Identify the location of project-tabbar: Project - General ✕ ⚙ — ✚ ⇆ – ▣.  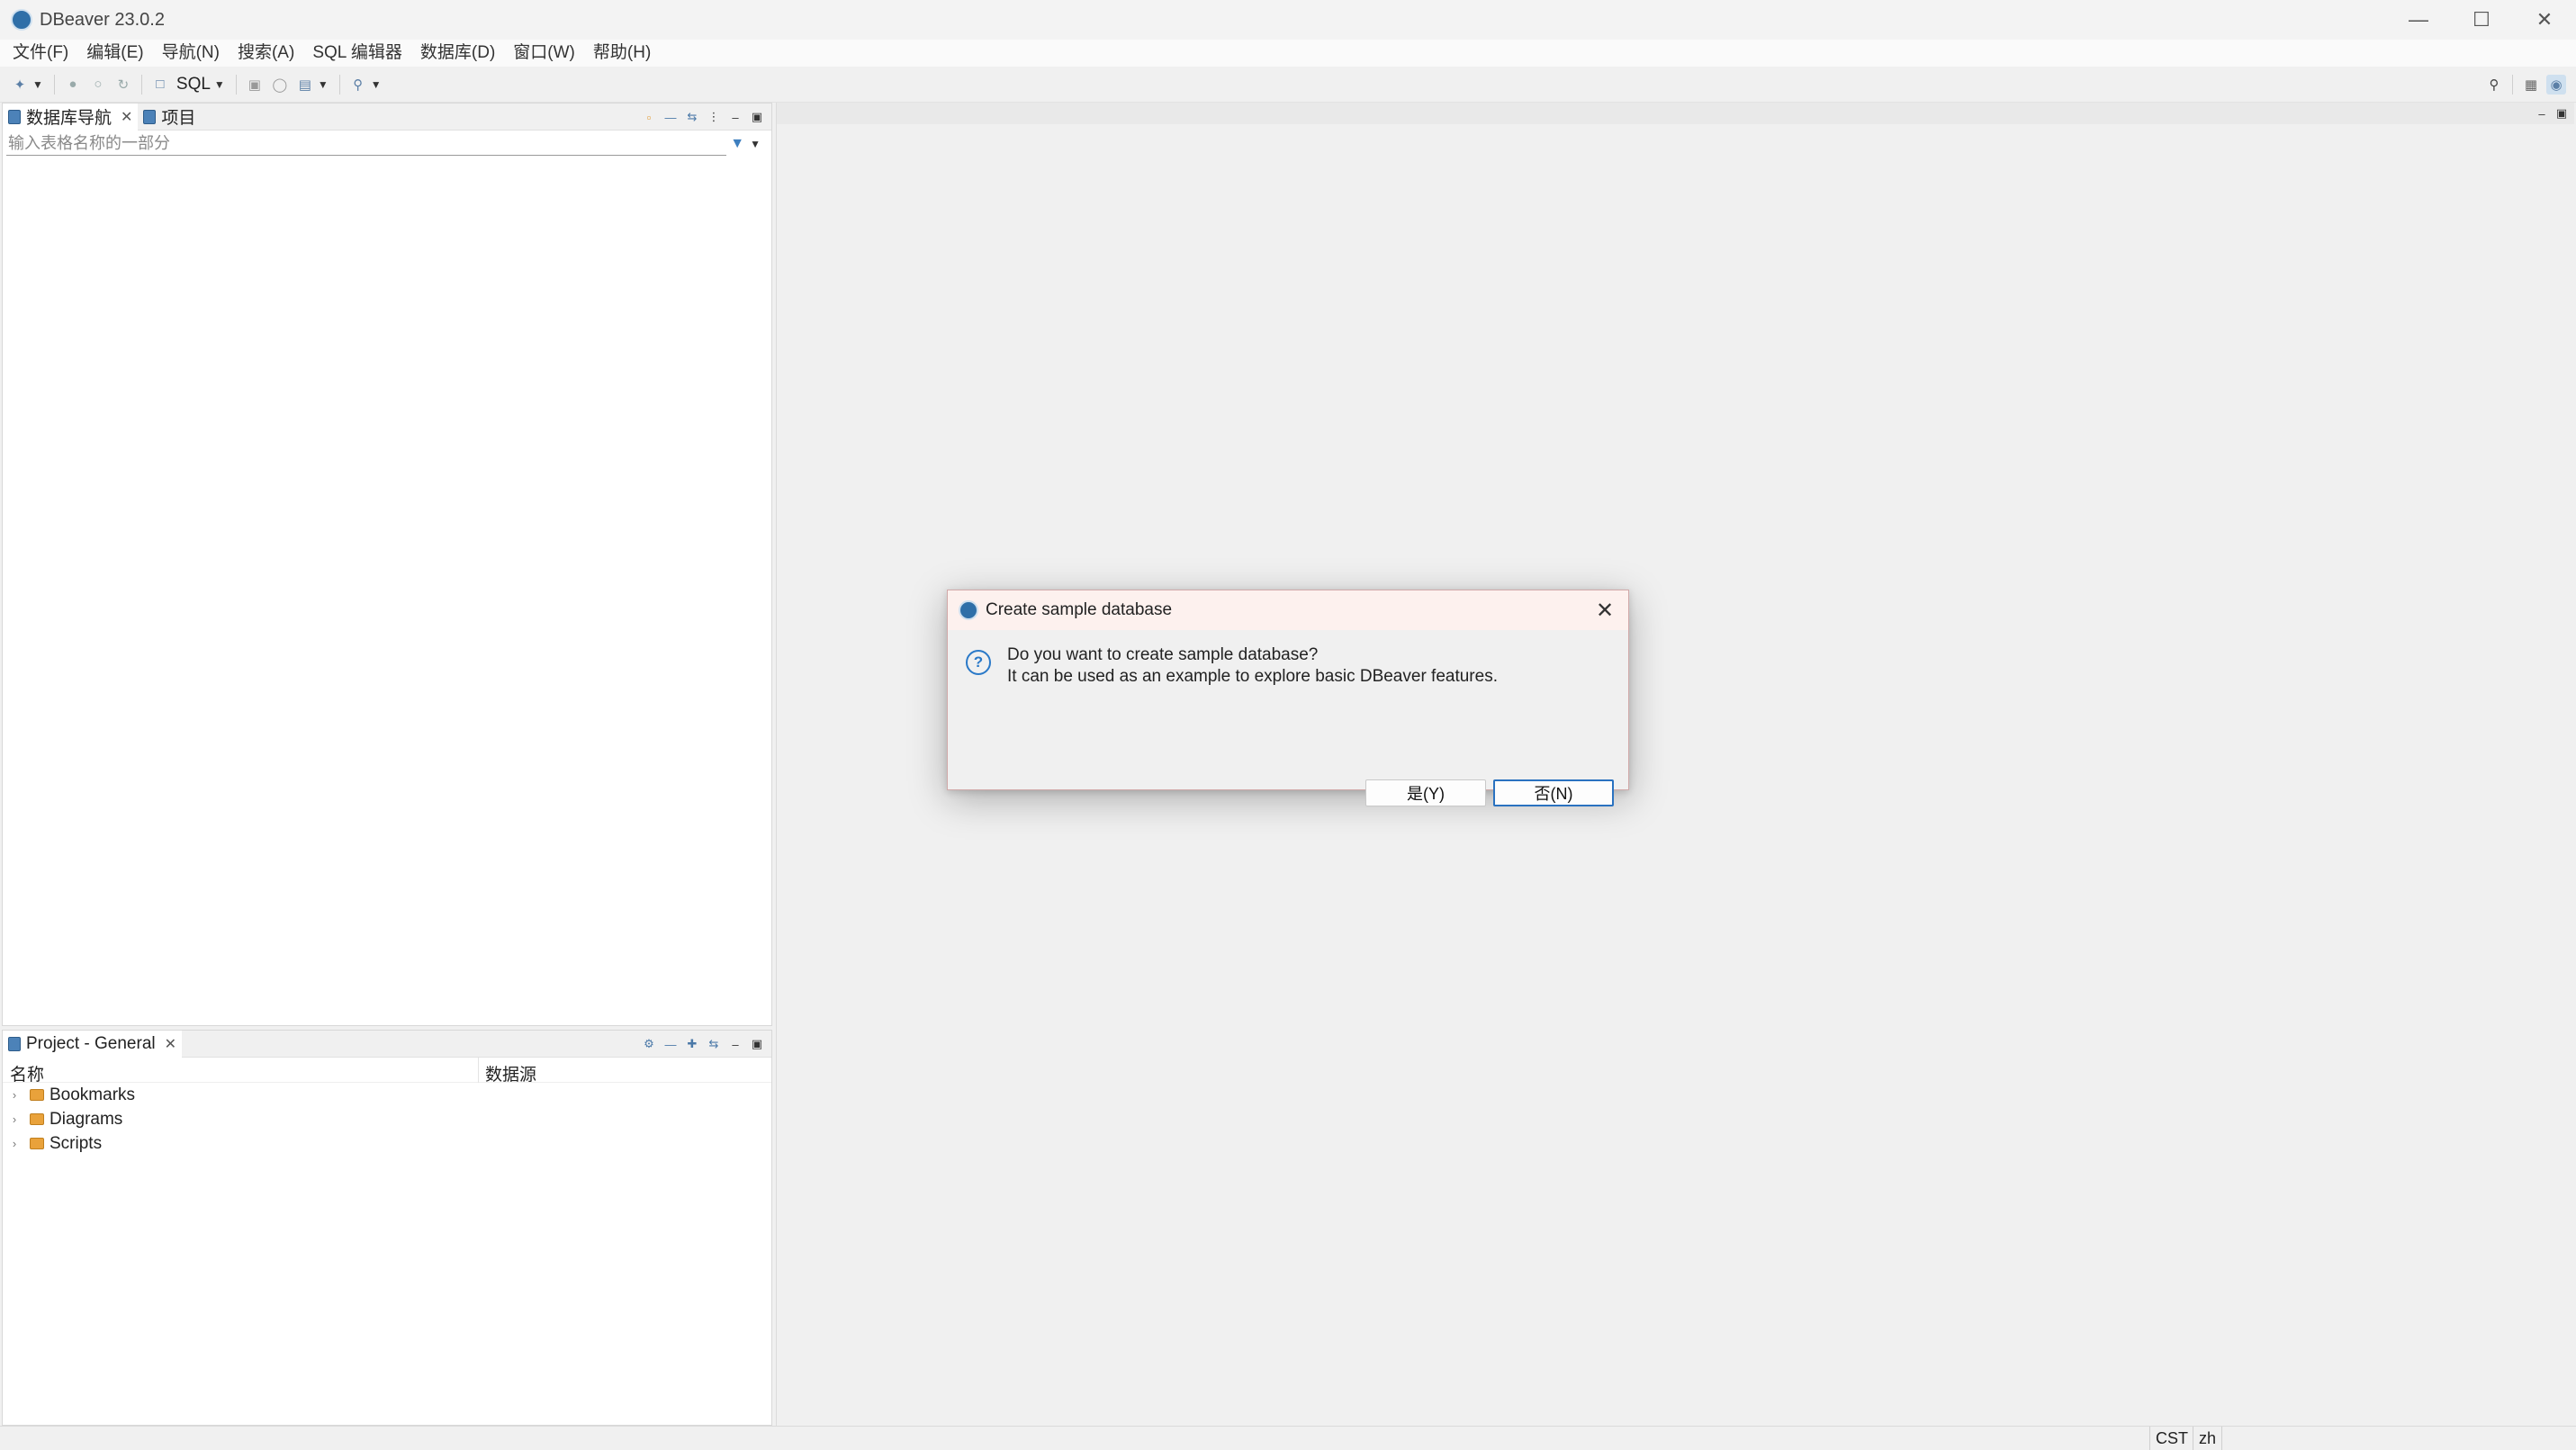
(387, 1044).